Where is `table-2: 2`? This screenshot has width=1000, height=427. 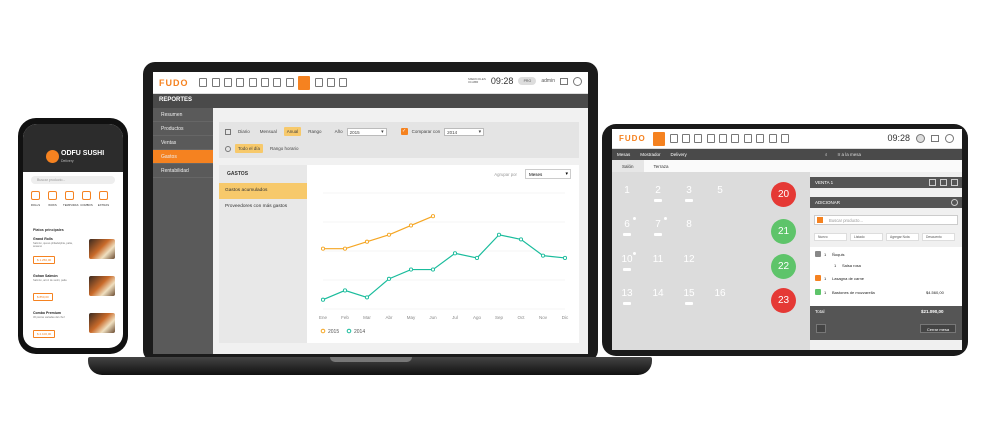
table-2: 2 is located at coordinates (658, 192).